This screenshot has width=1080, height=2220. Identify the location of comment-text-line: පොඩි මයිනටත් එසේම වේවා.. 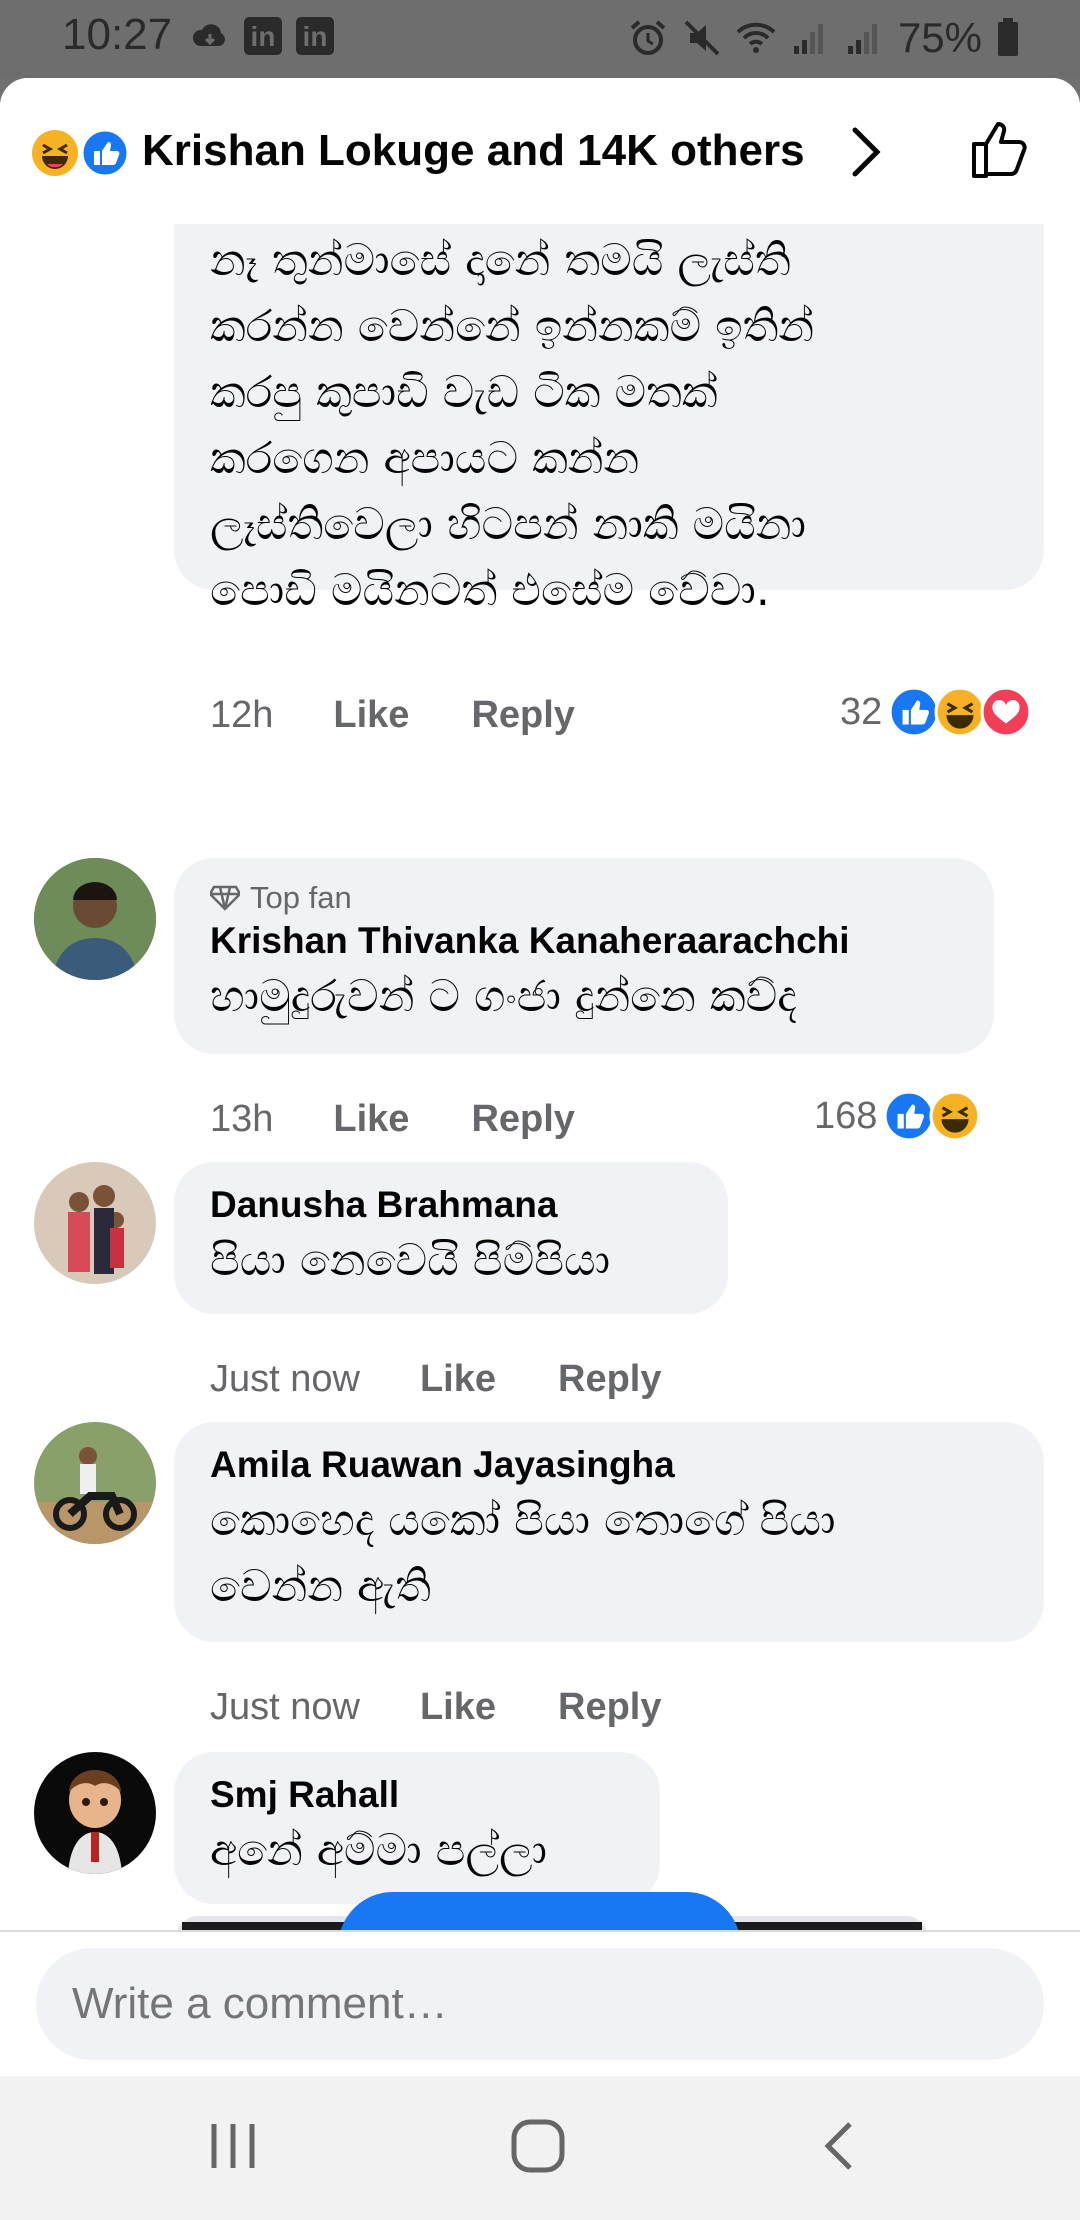
(490, 590).